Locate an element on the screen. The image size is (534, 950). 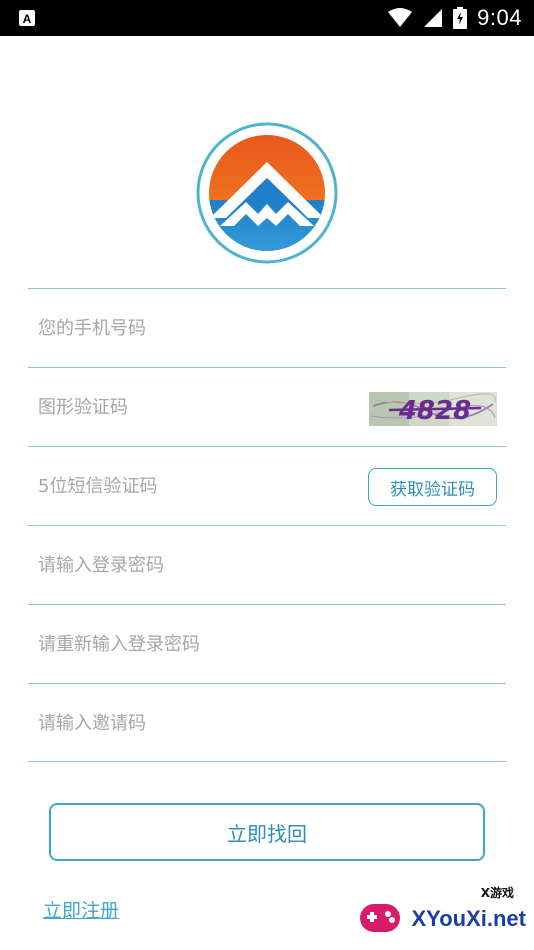
svg-text: A is located at coordinates (27, 19).